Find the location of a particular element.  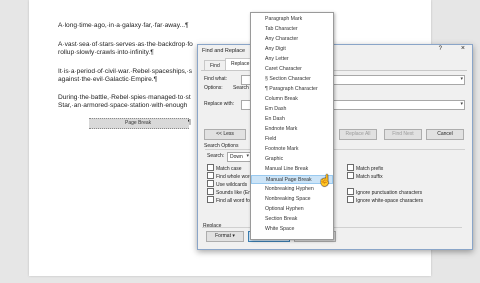

menu-item-any-letter: Any Letter is located at coordinates (292, 59).